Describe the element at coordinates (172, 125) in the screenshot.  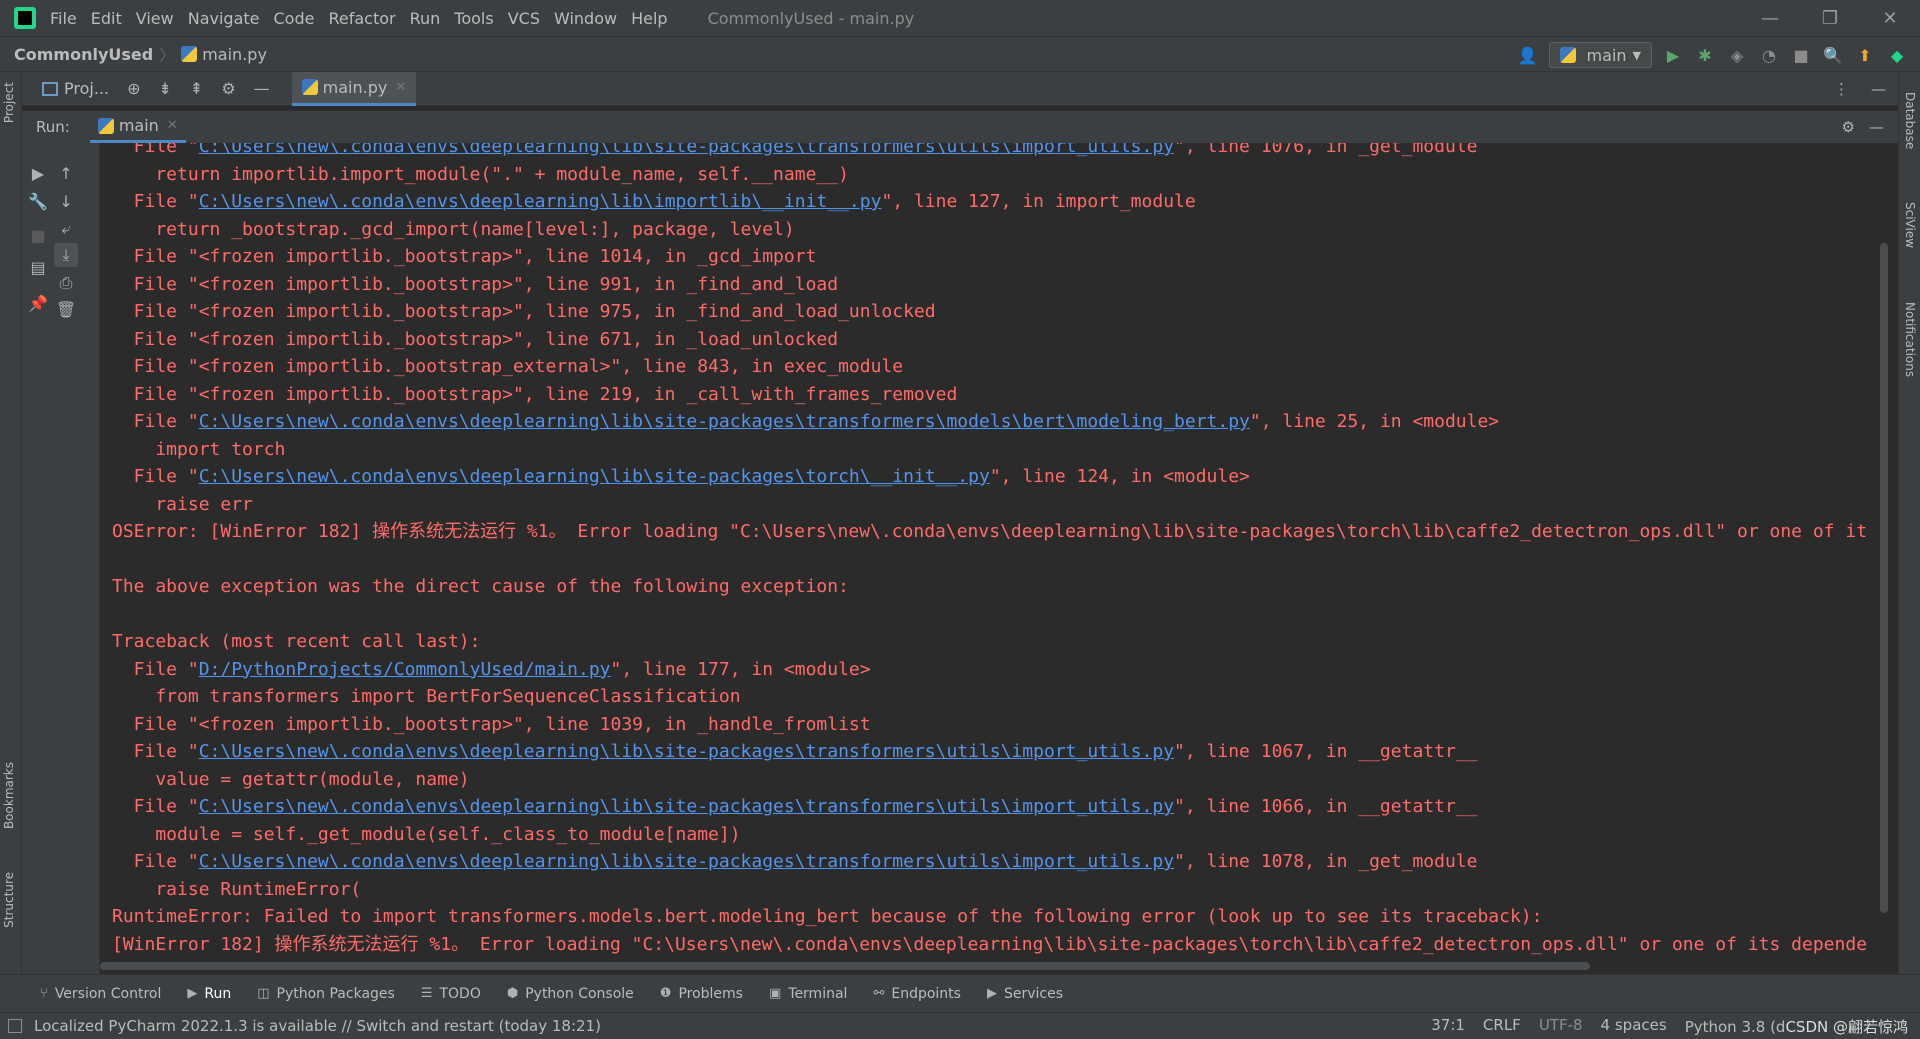
I see `close-run-tab-icon: ✕` at that location.